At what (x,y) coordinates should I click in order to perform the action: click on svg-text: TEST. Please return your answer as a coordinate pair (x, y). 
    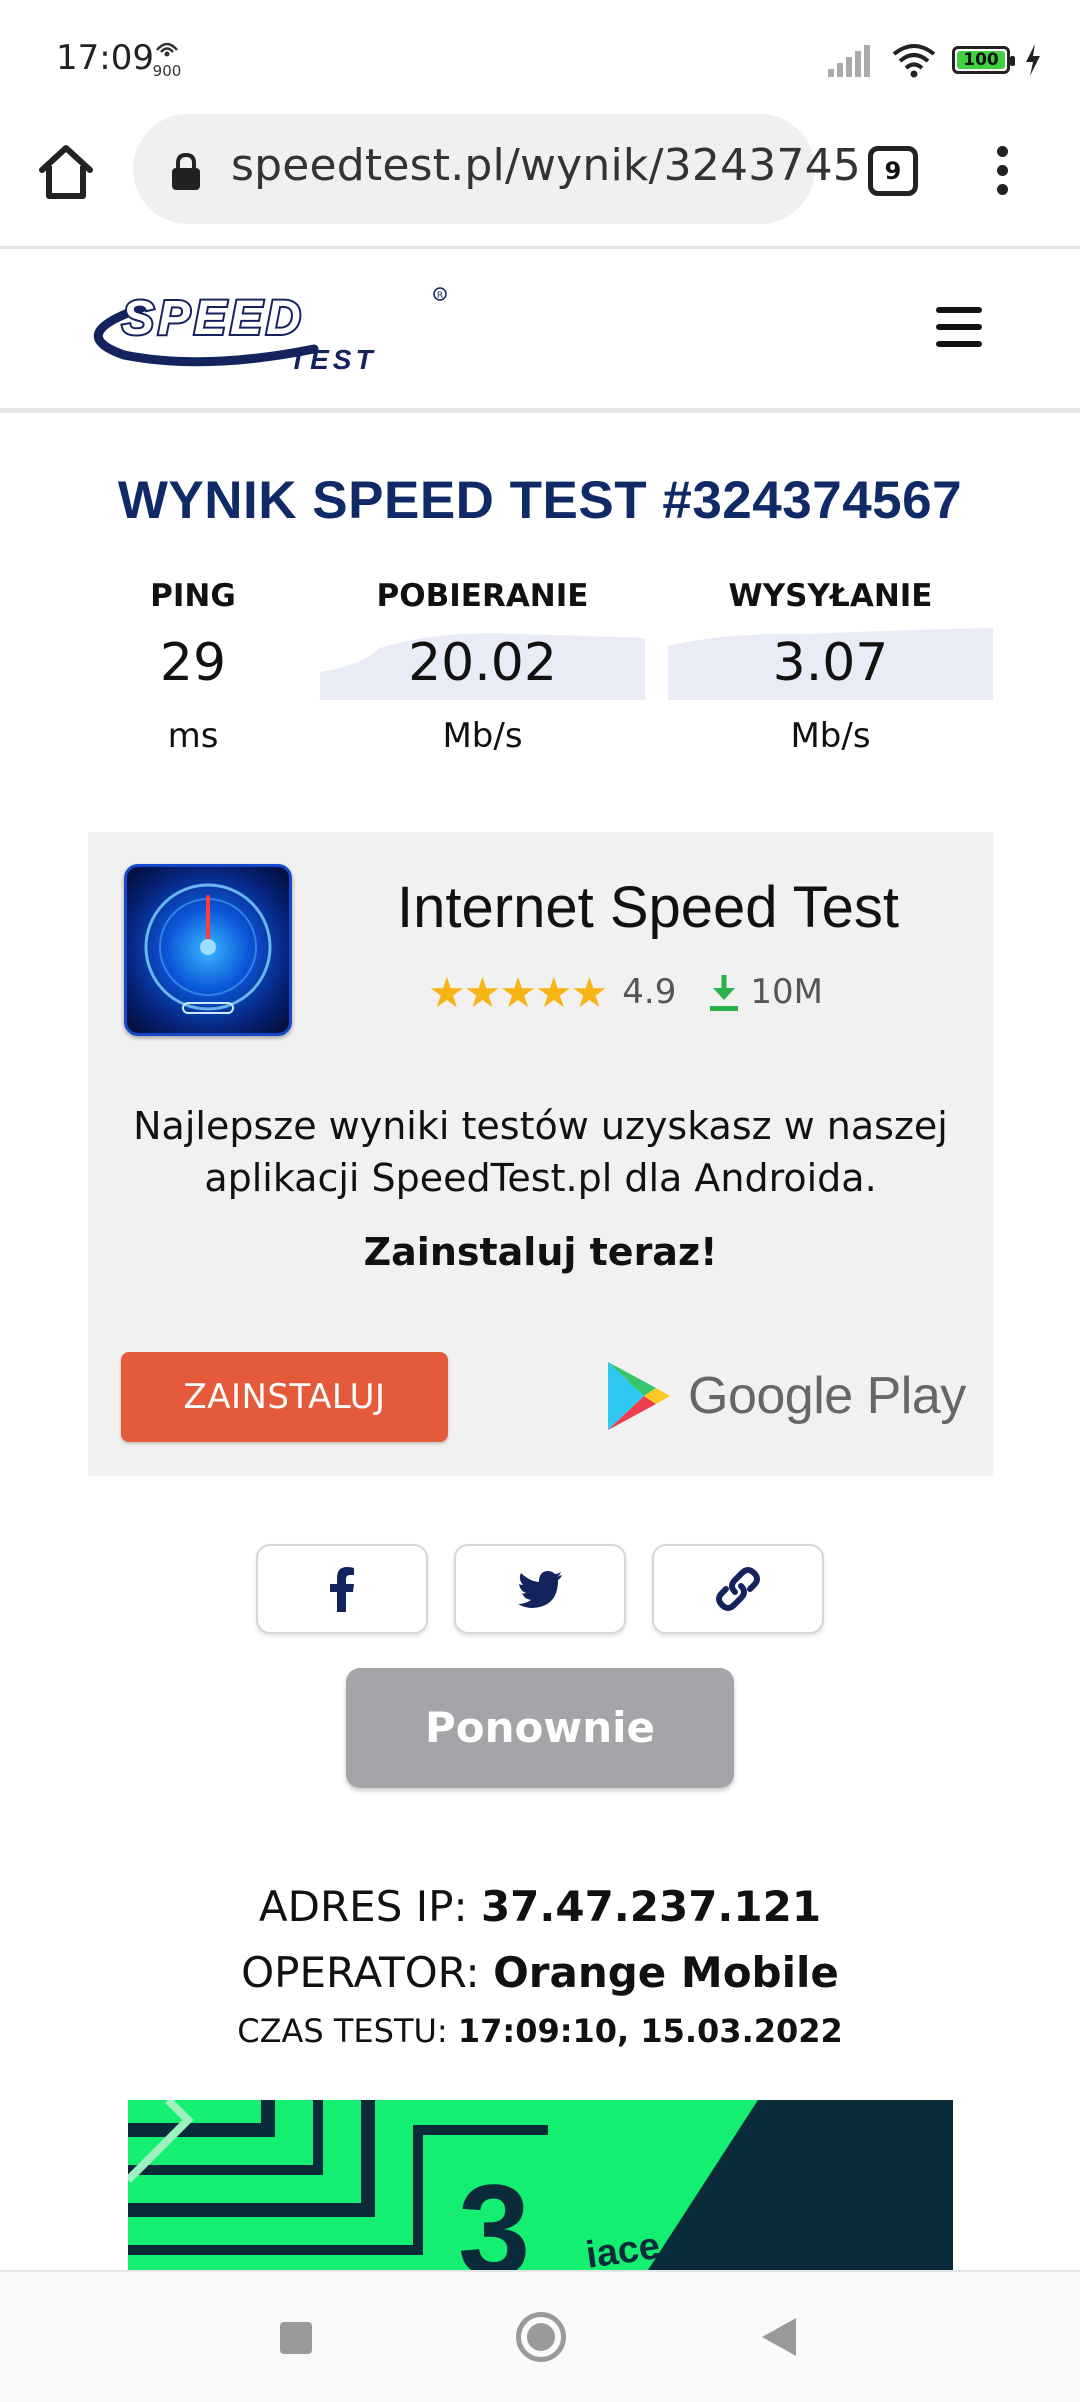
    Looking at the image, I should click on (333, 359).